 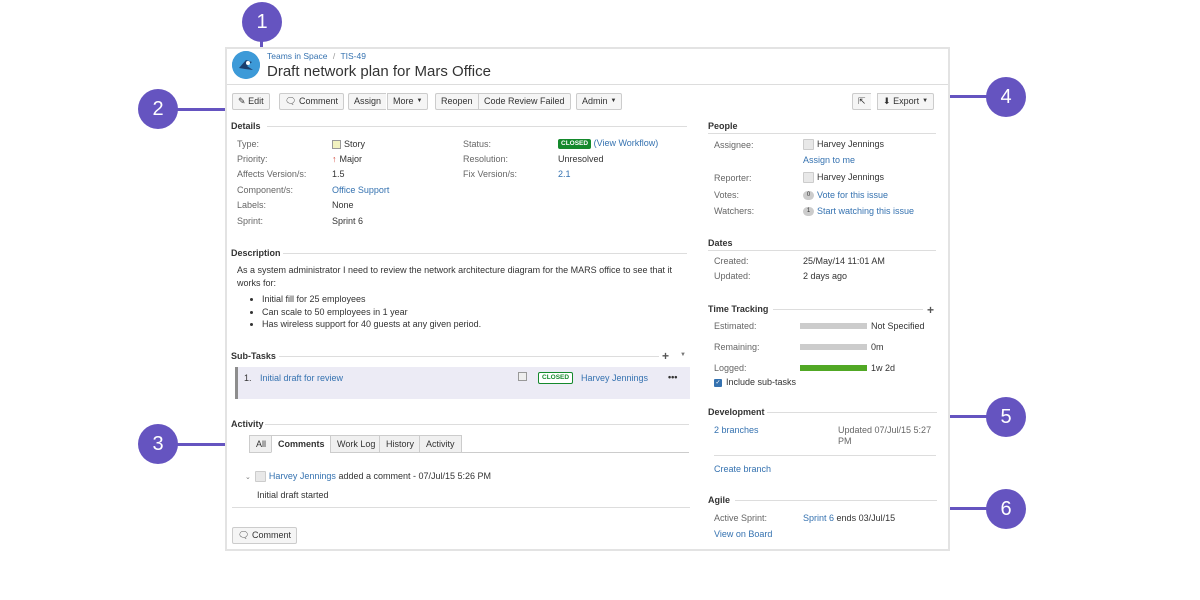 What do you see at coordinates (730, 368) in the screenshot?
I see `logged-label: Logged:` at bounding box center [730, 368].